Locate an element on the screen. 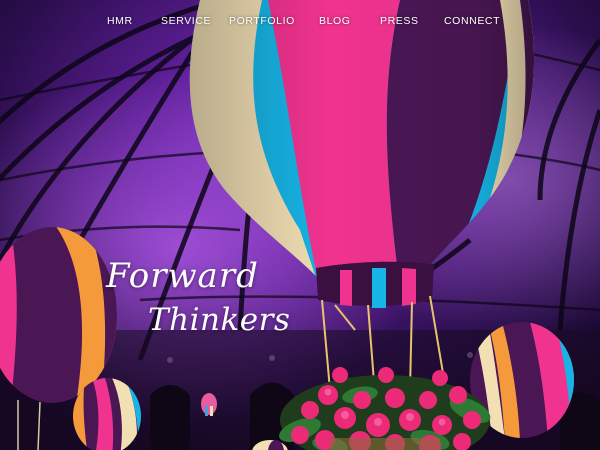 This screenshot has height=450, width=600. forward-thinkers-wordmark: Forward Thinkers is located at coordinates (208, 305).